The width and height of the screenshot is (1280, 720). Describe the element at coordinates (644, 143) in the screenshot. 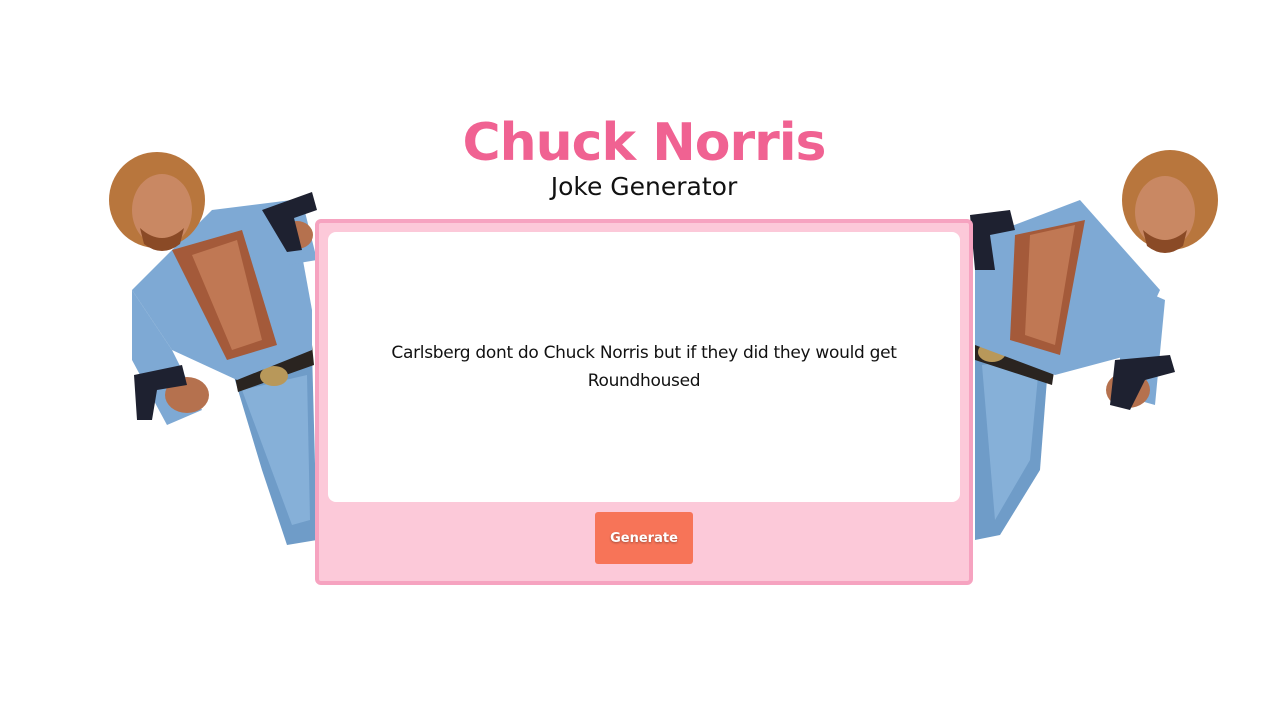

I see `page-title: Chuck Norris` at that location.